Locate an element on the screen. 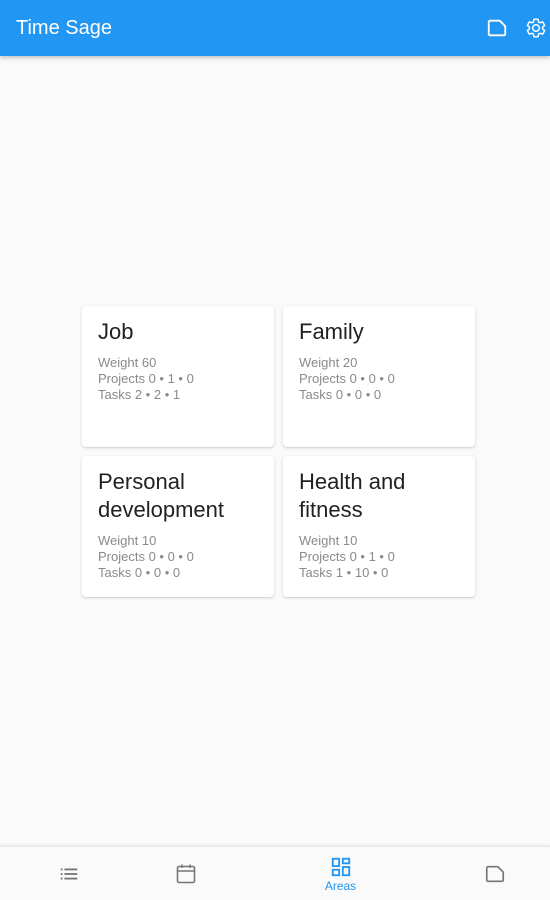 This screenshot has width=550, height=900. app-bar: Time Sage is located at coordinates (275, 28).